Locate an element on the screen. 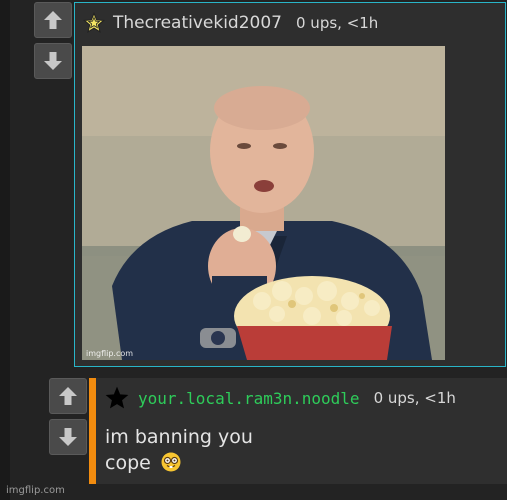 The height and width of the screenshot is (500, 507). star-filled-icon is located at coordinates (117, 397).